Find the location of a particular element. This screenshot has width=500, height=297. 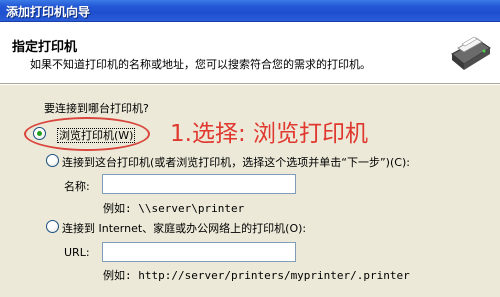

printer-question: 要连接到哪台打印机? is located at coordinates (96, 108).